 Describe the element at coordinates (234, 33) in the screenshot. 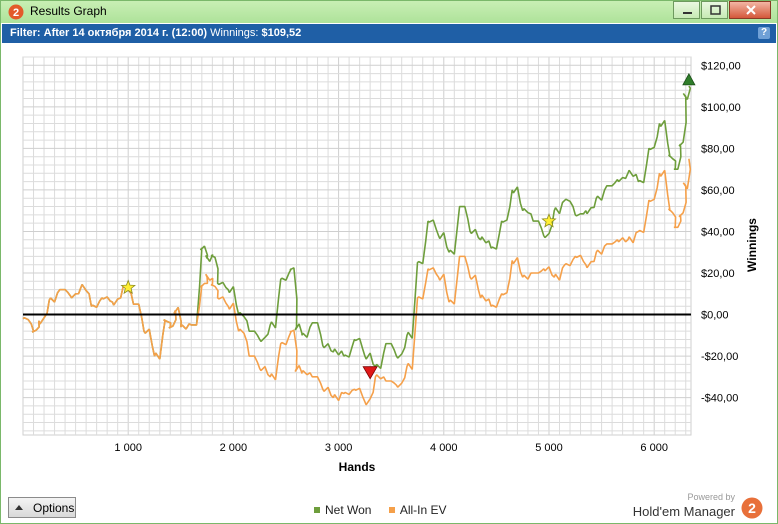

I see `winnings-label: Winnings:` at that location.